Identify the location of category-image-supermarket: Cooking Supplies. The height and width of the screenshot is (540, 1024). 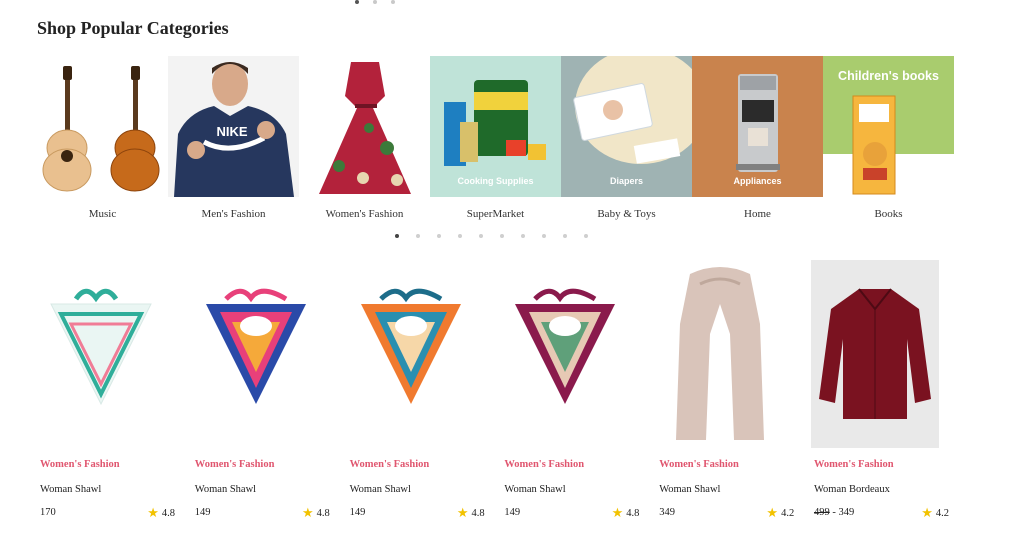
(495, 126).